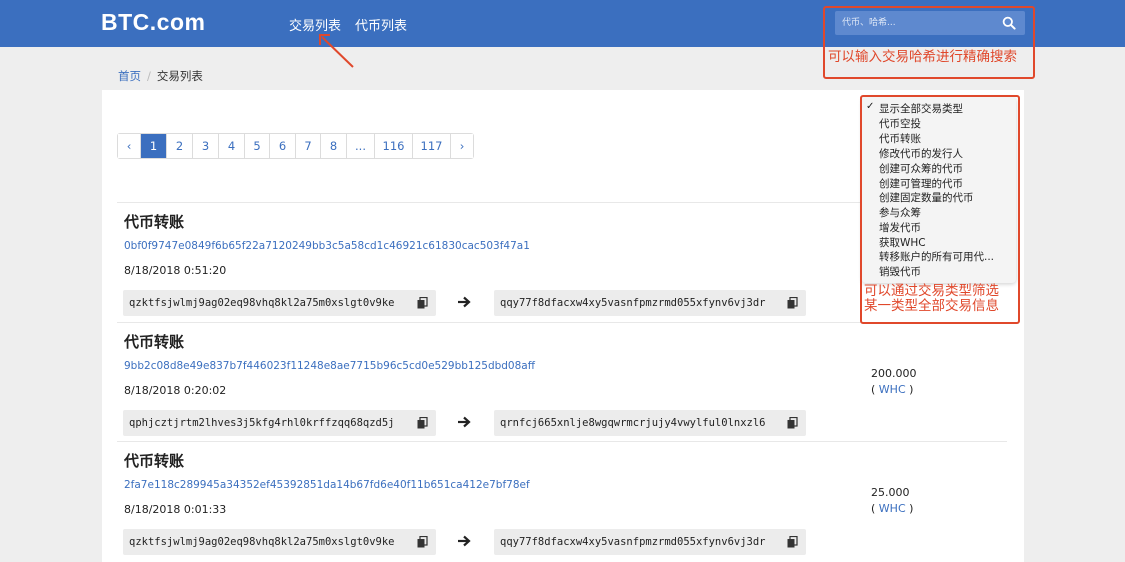 The image size is (1125, 562). What do you see at coordinates (432, 146) in the screenshot?
I see `page-button-117: 117` at bounding box center [432, 146].